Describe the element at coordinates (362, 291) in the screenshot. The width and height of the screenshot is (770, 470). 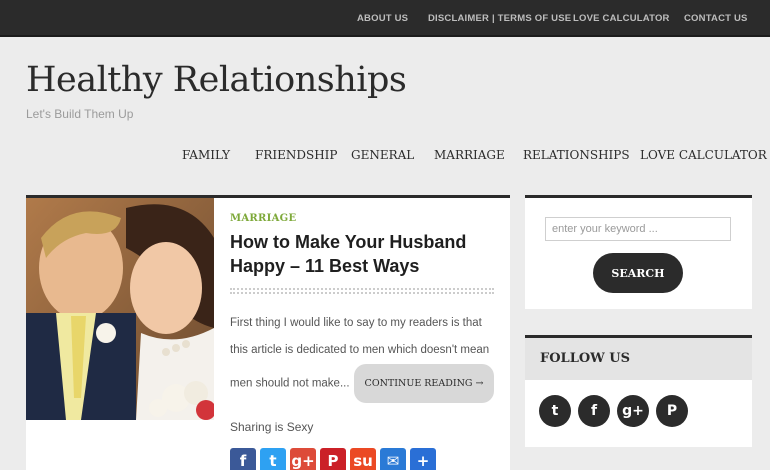
I see `title-divider` at that location.